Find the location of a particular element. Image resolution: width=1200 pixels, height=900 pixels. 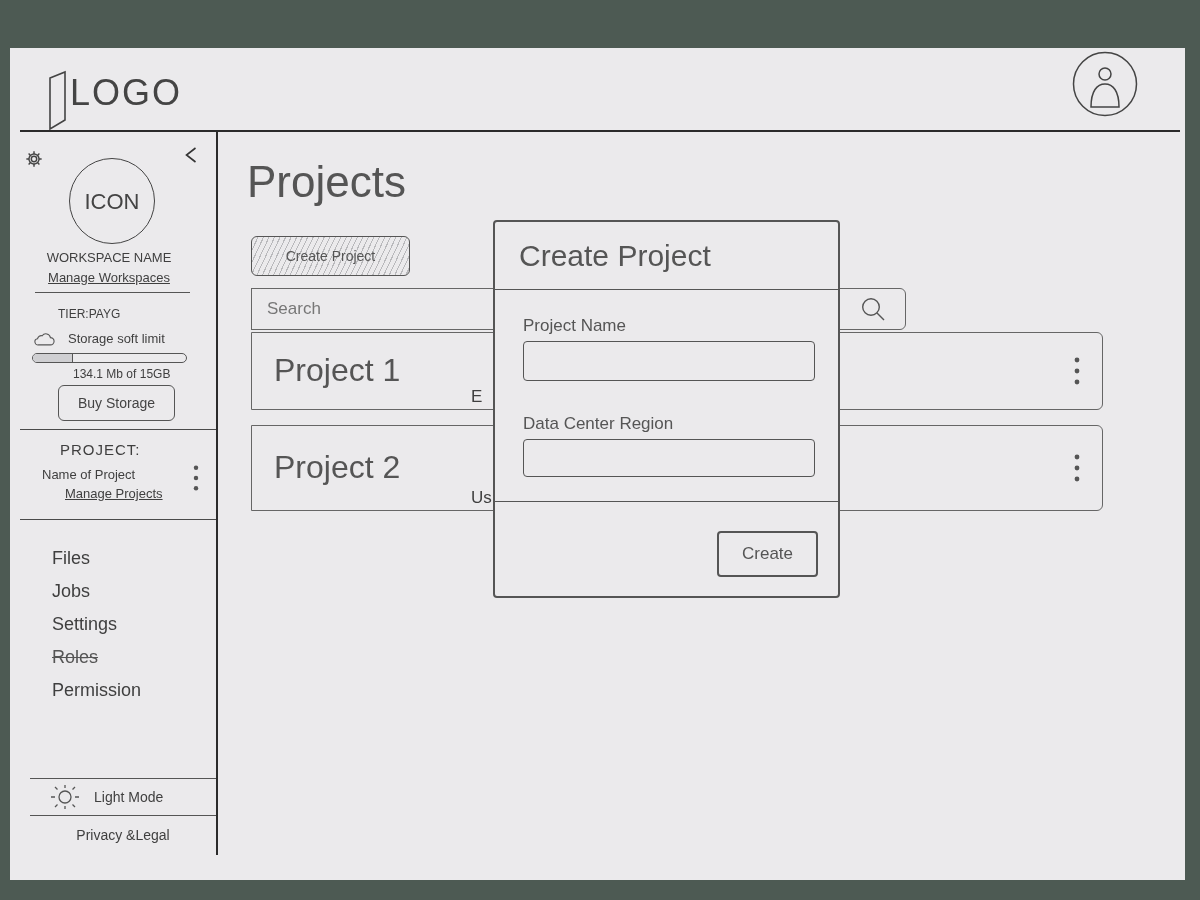

workspace-name: WORKSPACE NAME is located at coordinates (109, 258).